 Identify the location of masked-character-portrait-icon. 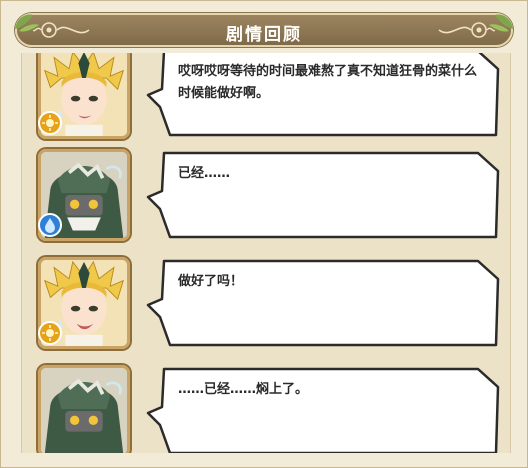
(84, 409).